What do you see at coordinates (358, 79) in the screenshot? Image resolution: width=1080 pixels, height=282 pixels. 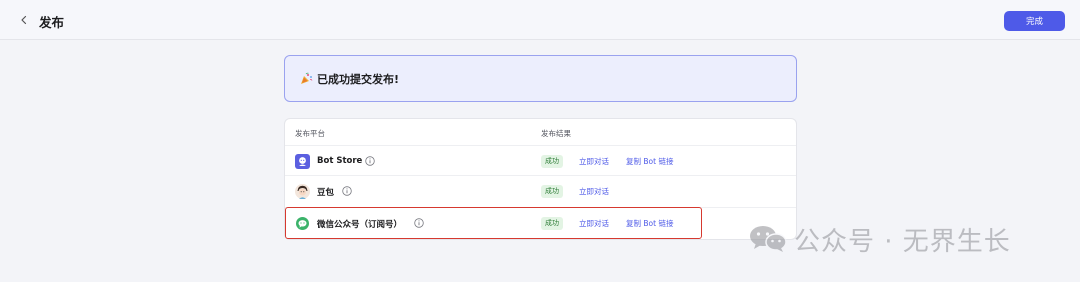 I see `success-message: 已成功提交发布!` at bounding box center [358, 79].